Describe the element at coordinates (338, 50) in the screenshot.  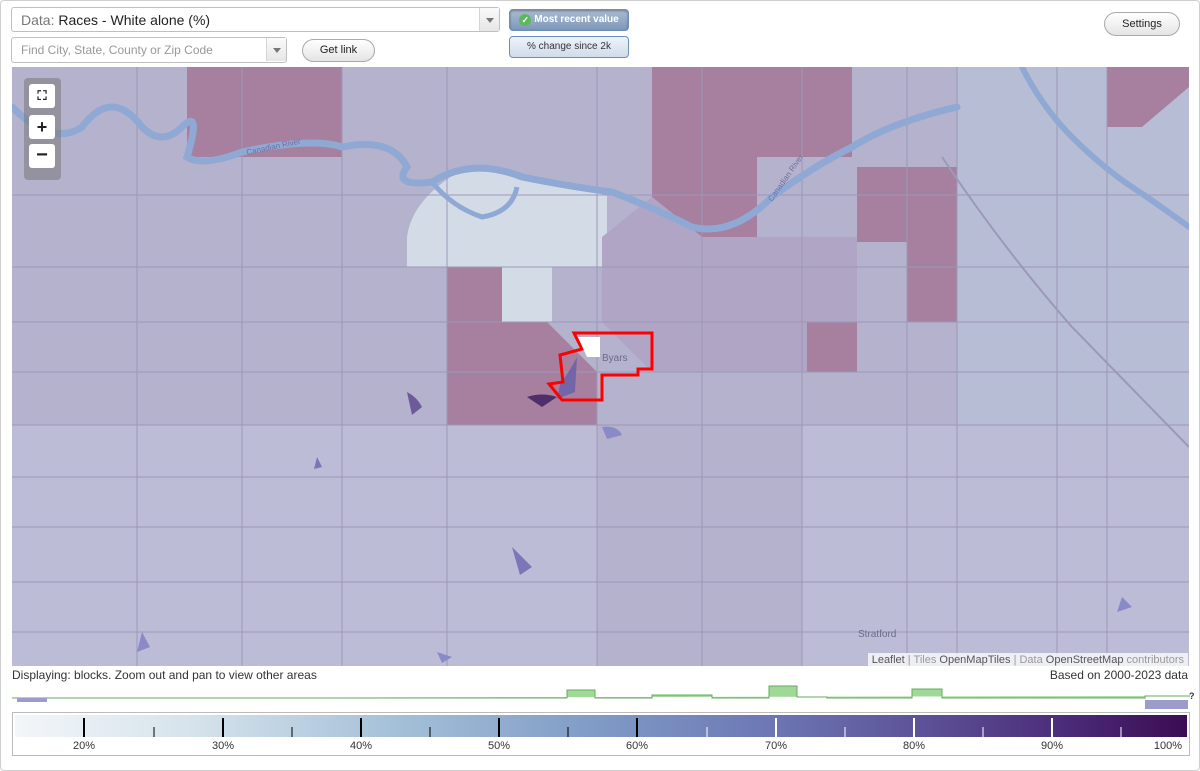
I see `get-link-button: Get link` at that location.